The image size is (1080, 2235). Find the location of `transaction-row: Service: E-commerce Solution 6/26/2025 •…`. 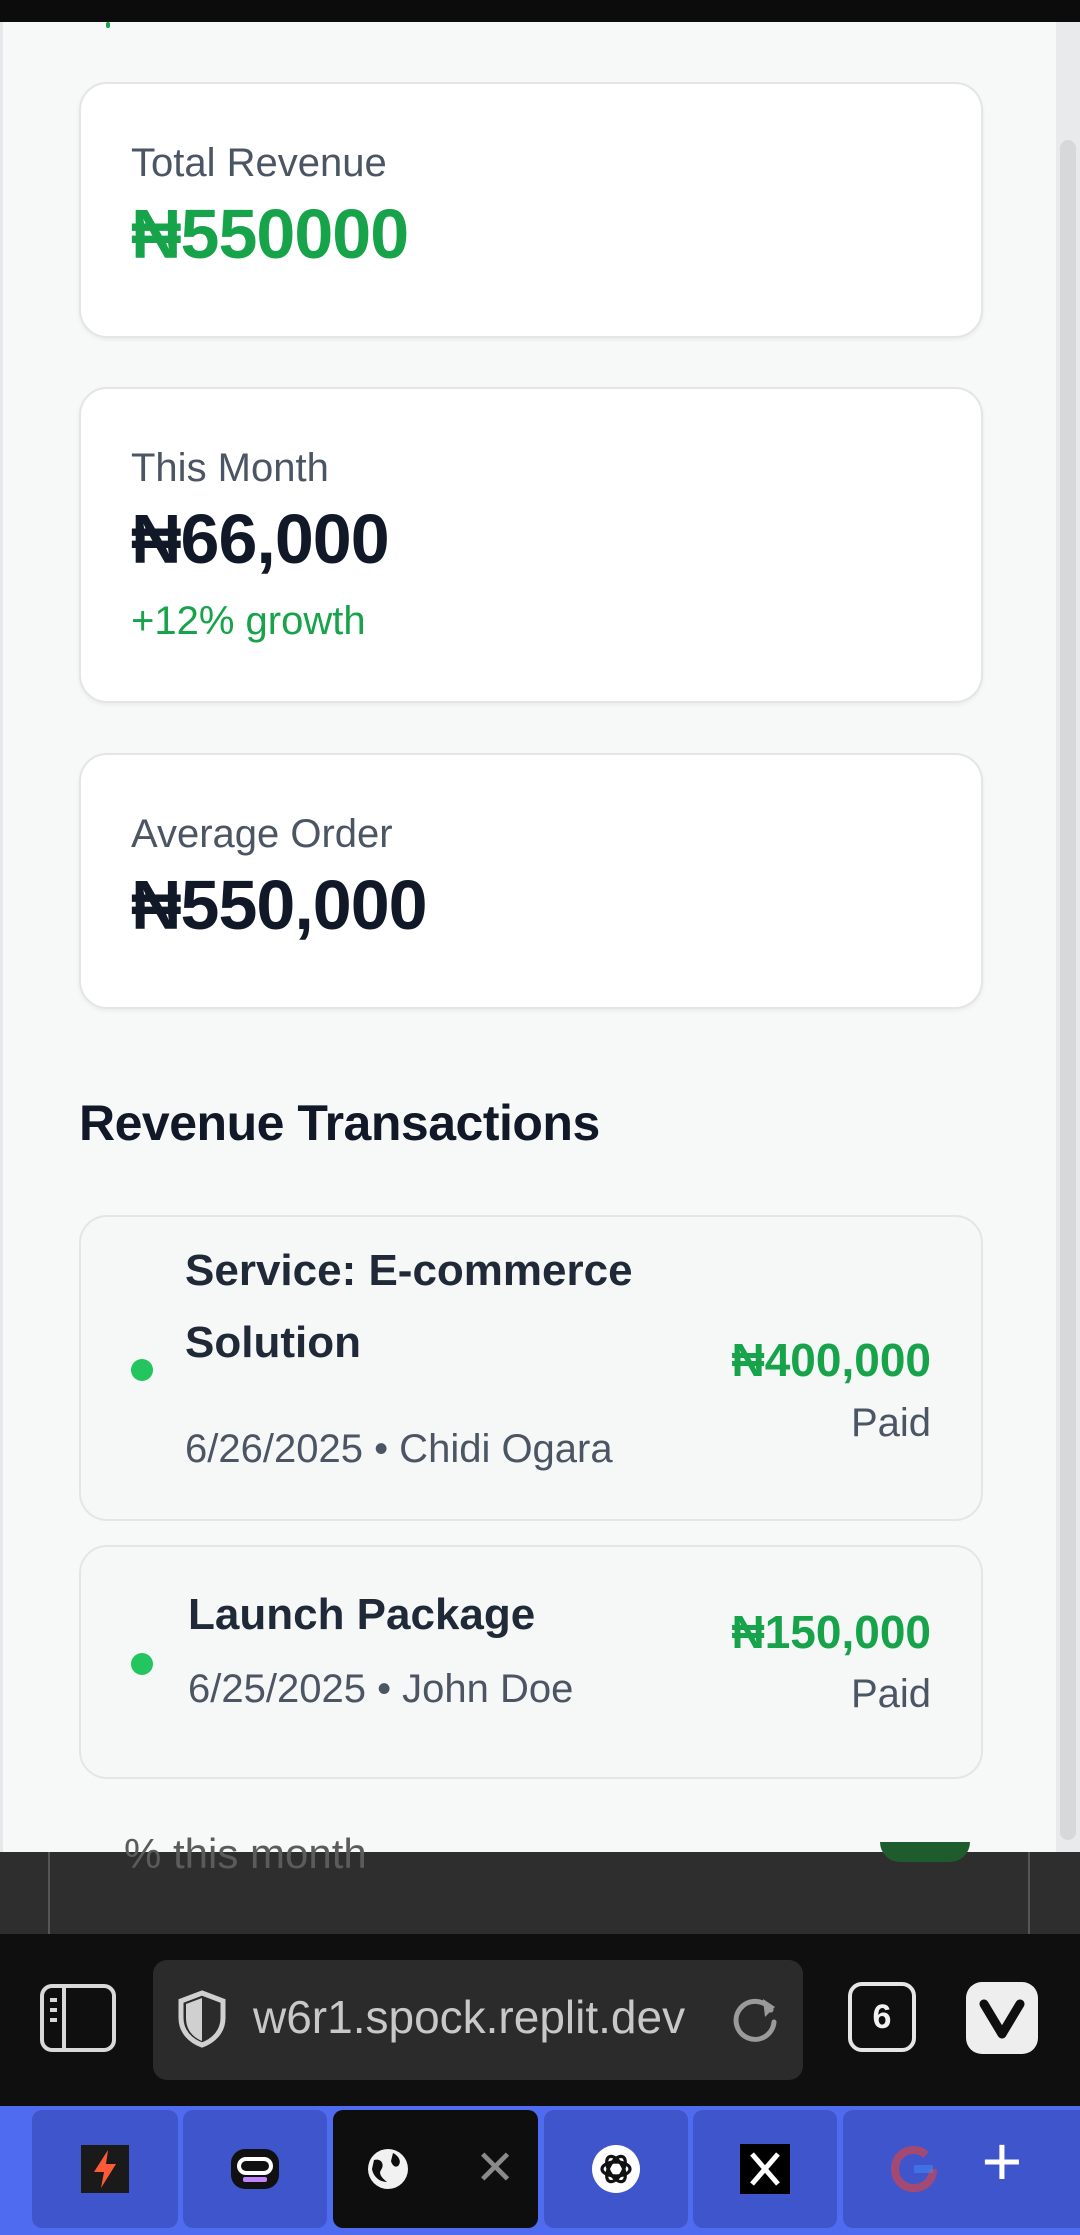

transaction-row: Service: E-commerce Solution 6/26/2025 •… is located at coordinates (531, 1368).